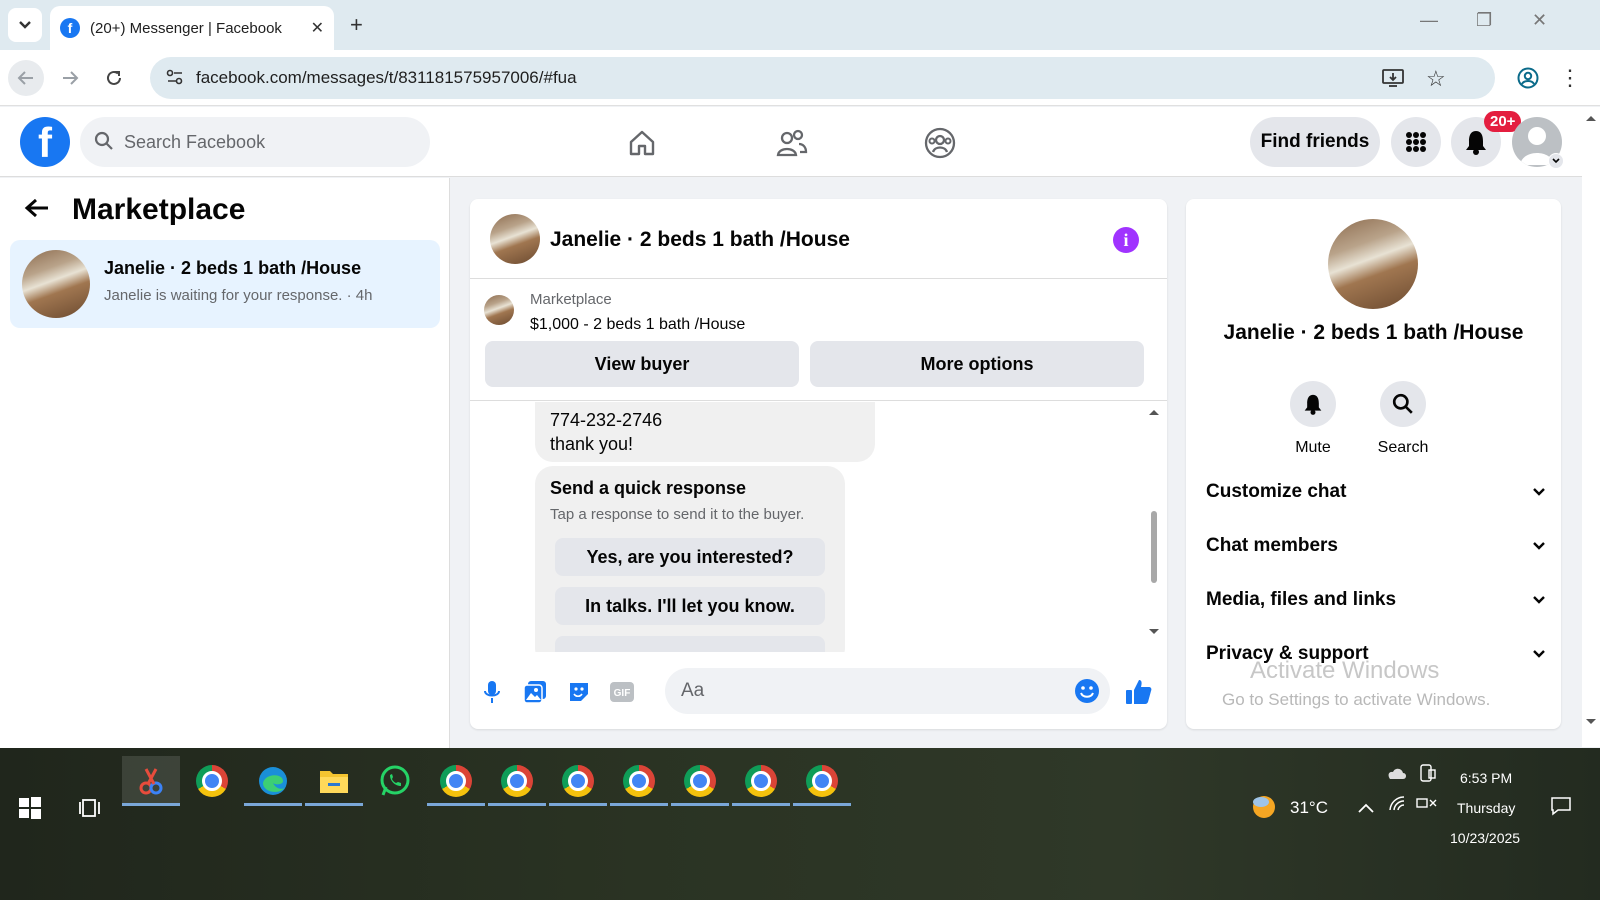 This screenshot has width=1600, height=900. Describe the element at coordinates (90, 810) in the screenshot. I see `task-view-icon` at that location.